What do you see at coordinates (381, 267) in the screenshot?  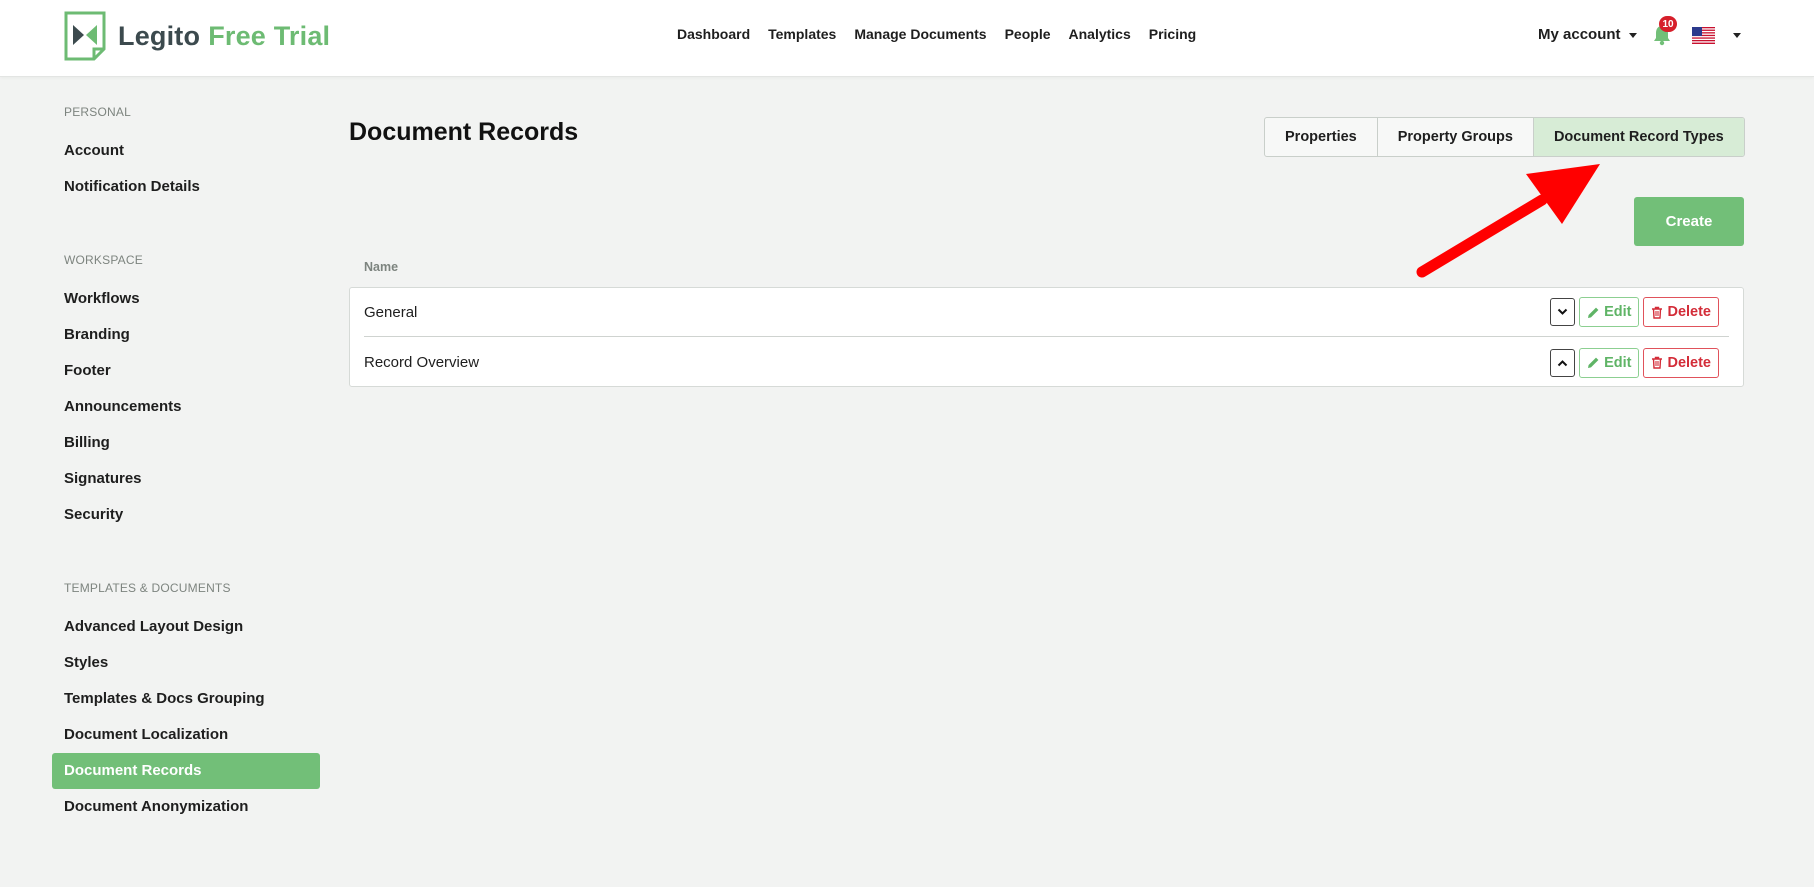 I see `column-header-name: Name` at bounding box center [381, 267].